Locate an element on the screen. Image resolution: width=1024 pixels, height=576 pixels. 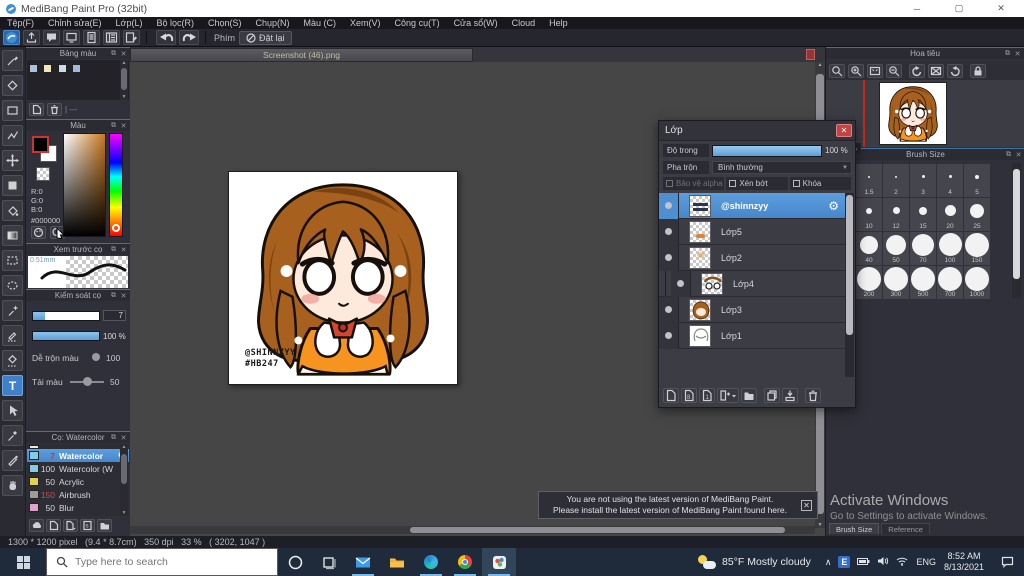
cloud-brush-icon is located at coordinates (36, 525).